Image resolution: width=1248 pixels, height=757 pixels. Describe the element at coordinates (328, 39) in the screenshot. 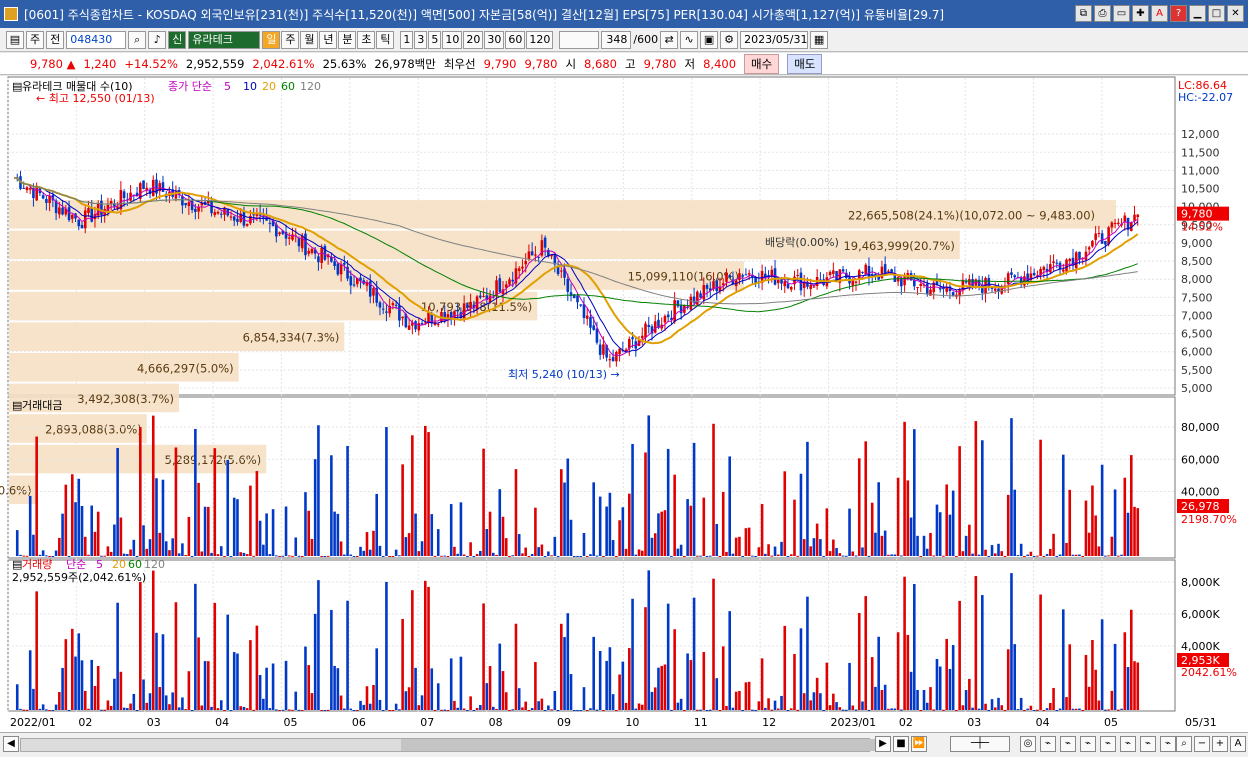

I see `period-tab-3: 년` at that location.